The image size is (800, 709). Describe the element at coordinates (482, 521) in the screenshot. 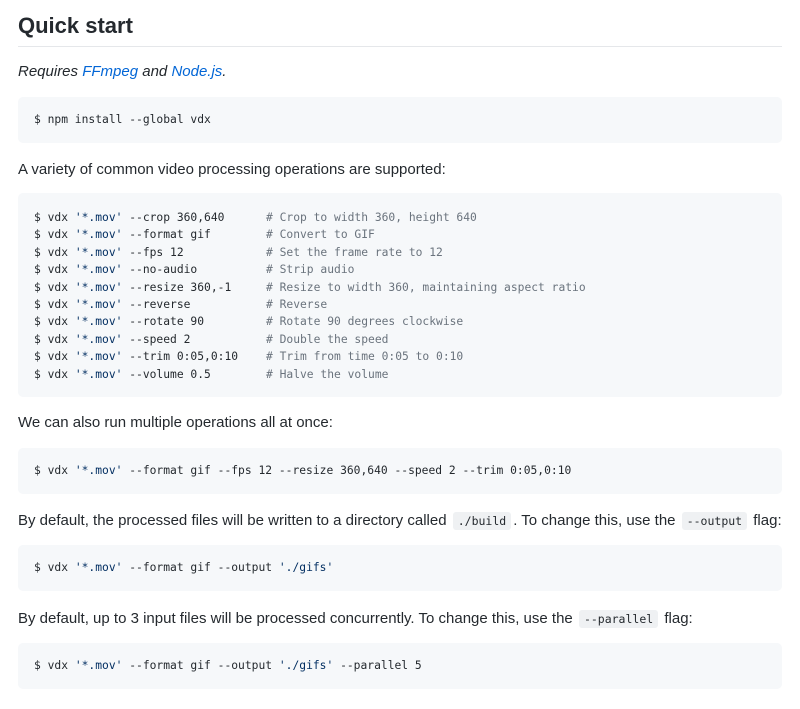

I see `build-dir-code: ./build` at that location.